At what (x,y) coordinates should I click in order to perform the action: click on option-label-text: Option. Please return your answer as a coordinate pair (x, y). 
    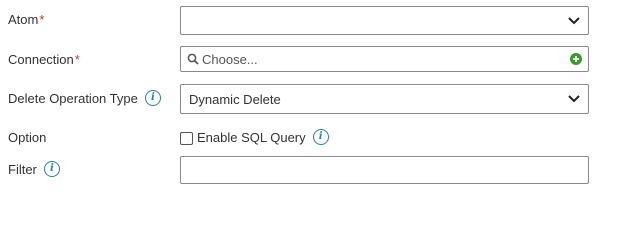
    Looking at the image, I should click on (27, 137).